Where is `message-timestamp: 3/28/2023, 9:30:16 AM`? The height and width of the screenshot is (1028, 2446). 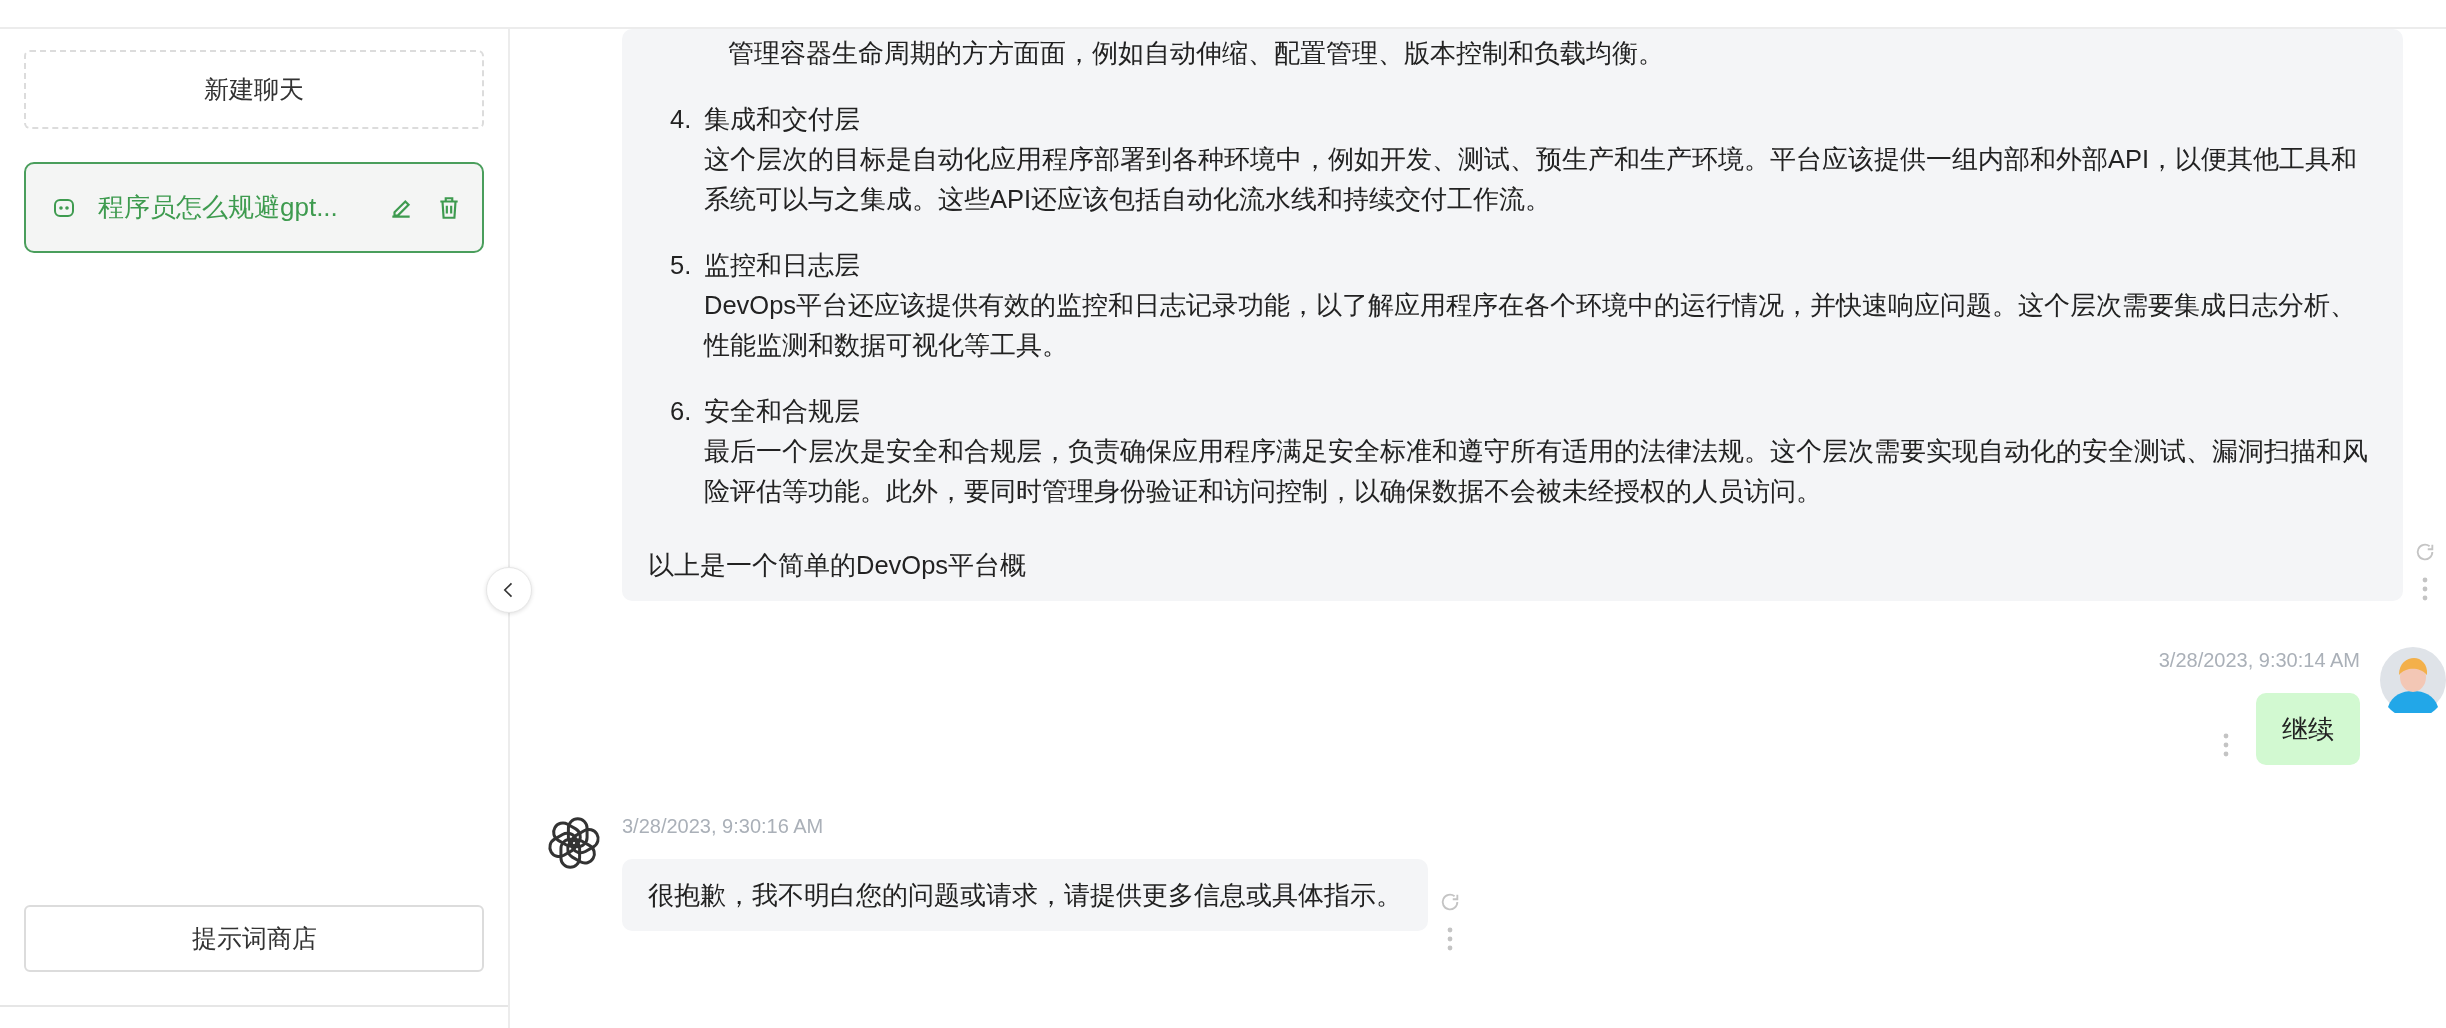 message-timestamp: 3/28/2023, 9:30:16 AM is located at coordinates (723, 826).